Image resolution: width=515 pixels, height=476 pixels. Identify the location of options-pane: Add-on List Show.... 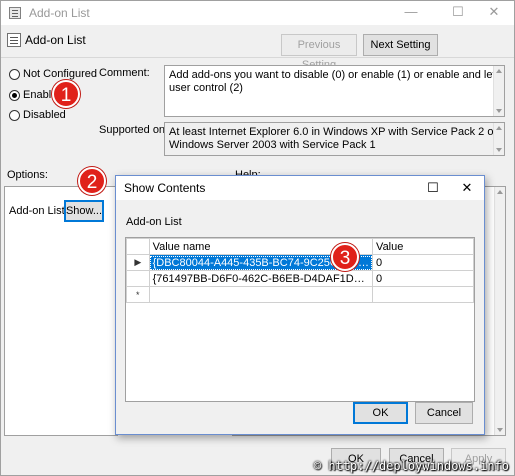
(61, 311).